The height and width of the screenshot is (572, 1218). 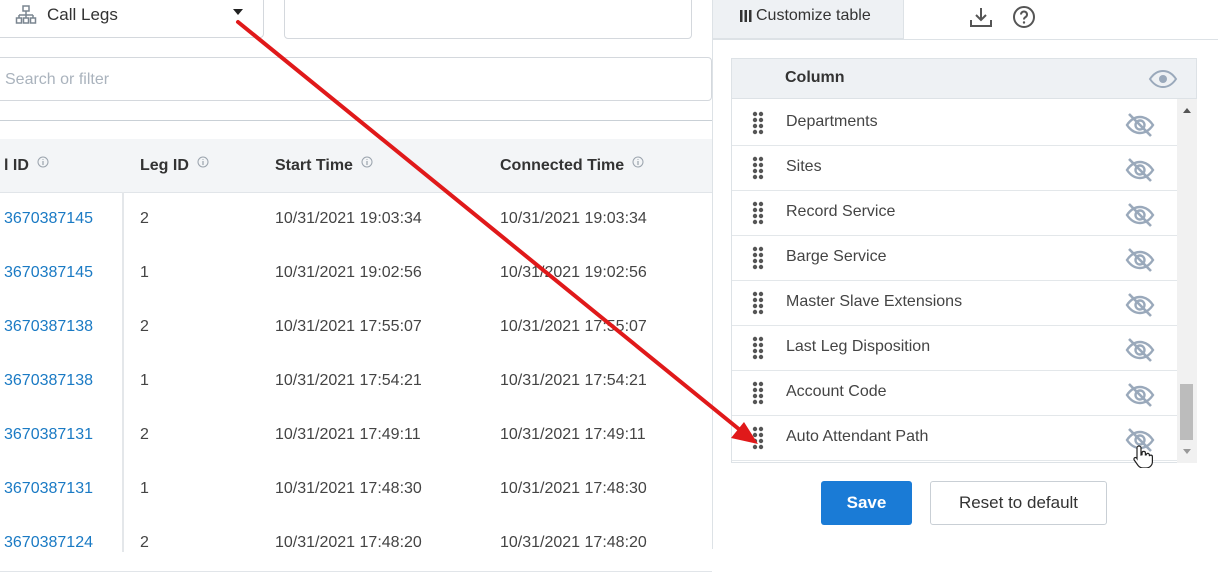 What do you see at coordinates (746, 18) in the screenshot?
I see `columns-icon` at bounding box center [746, 18].